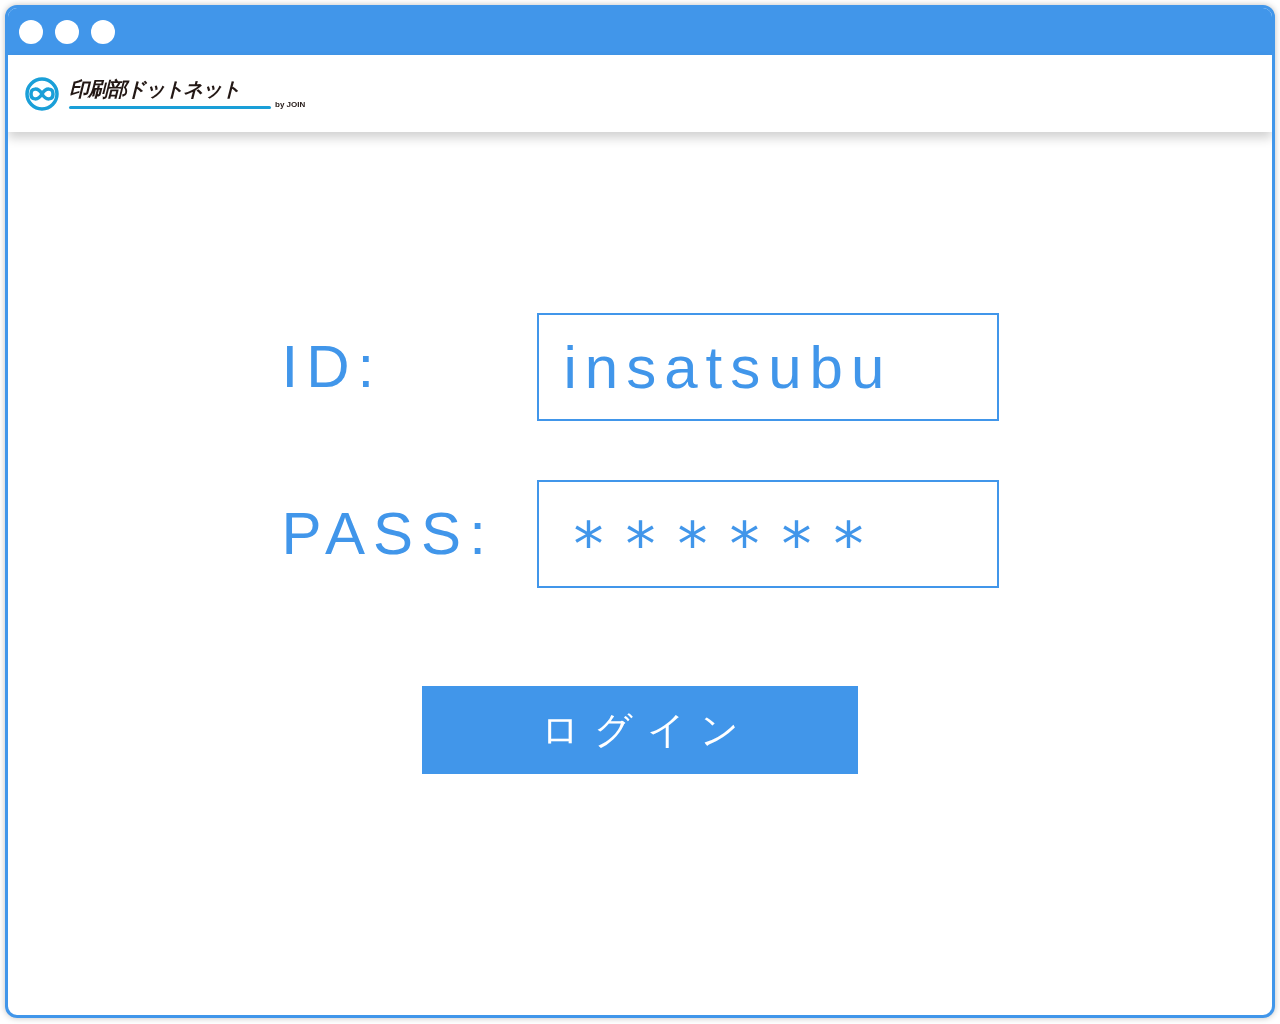 The height and width of the screenshot is (1024, 1280). Describe the element at coordinates (42, 93) in the screenshot. I see `infinity-logo-icon` at that location.